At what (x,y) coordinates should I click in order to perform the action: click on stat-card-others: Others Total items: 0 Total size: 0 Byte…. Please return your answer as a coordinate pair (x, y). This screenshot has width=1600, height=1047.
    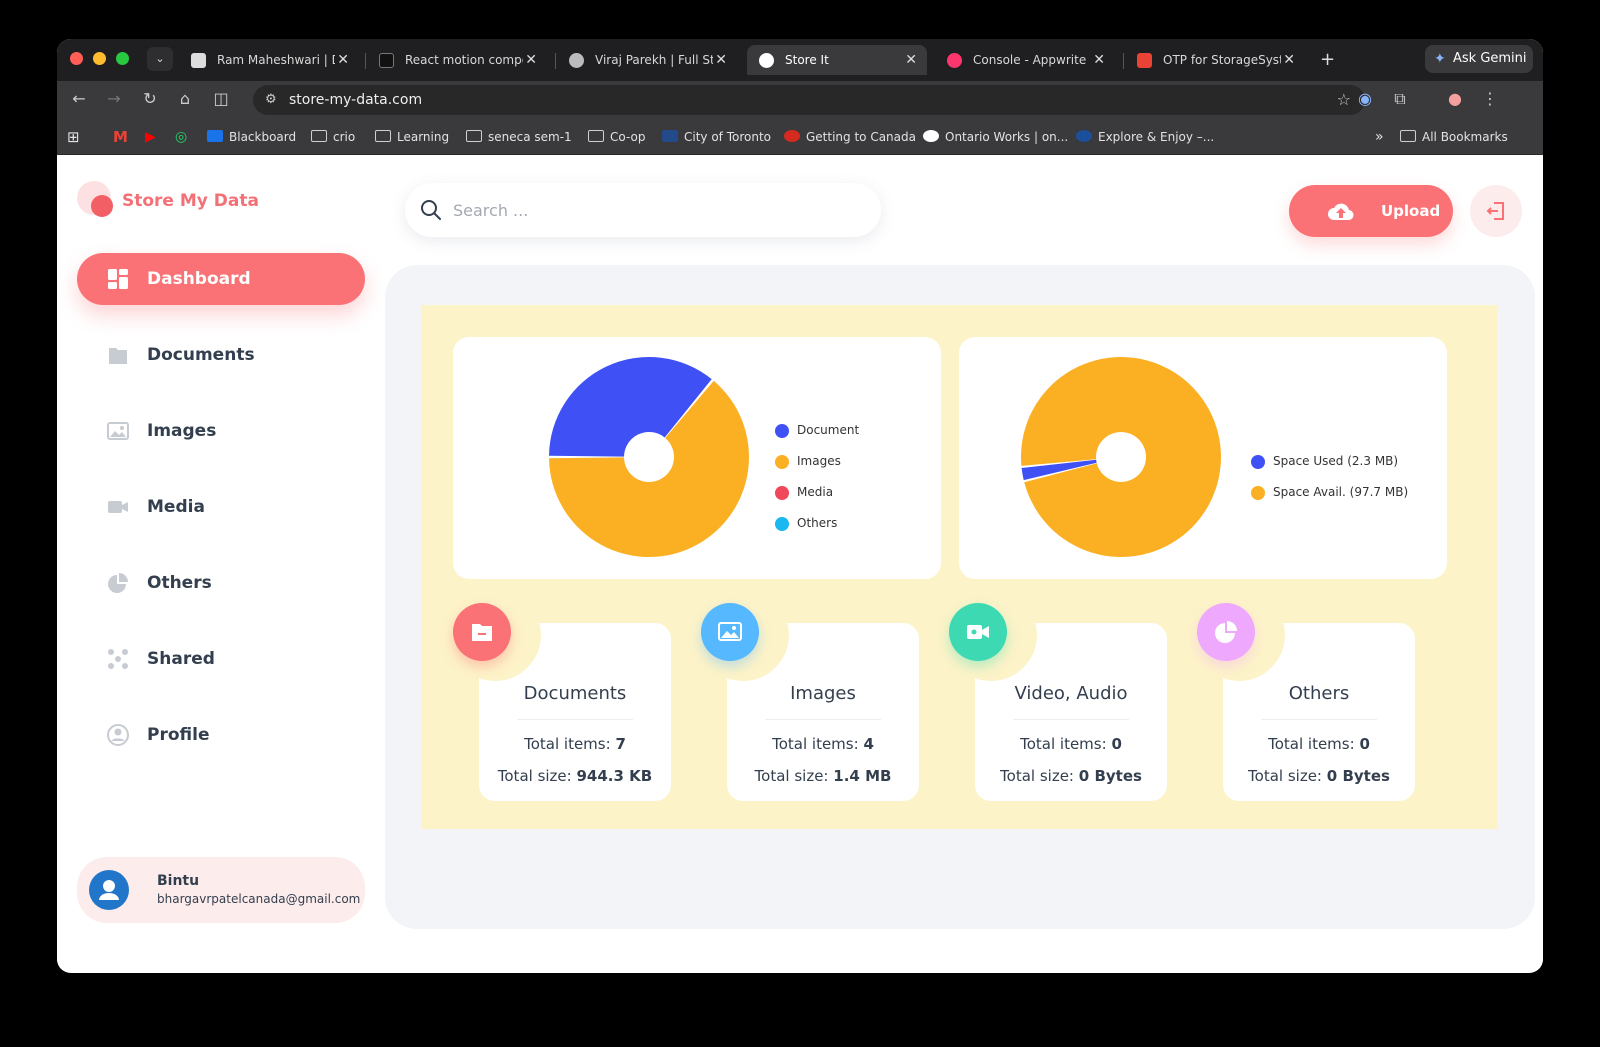
    Looking at the image, I should click on (1304, 695).